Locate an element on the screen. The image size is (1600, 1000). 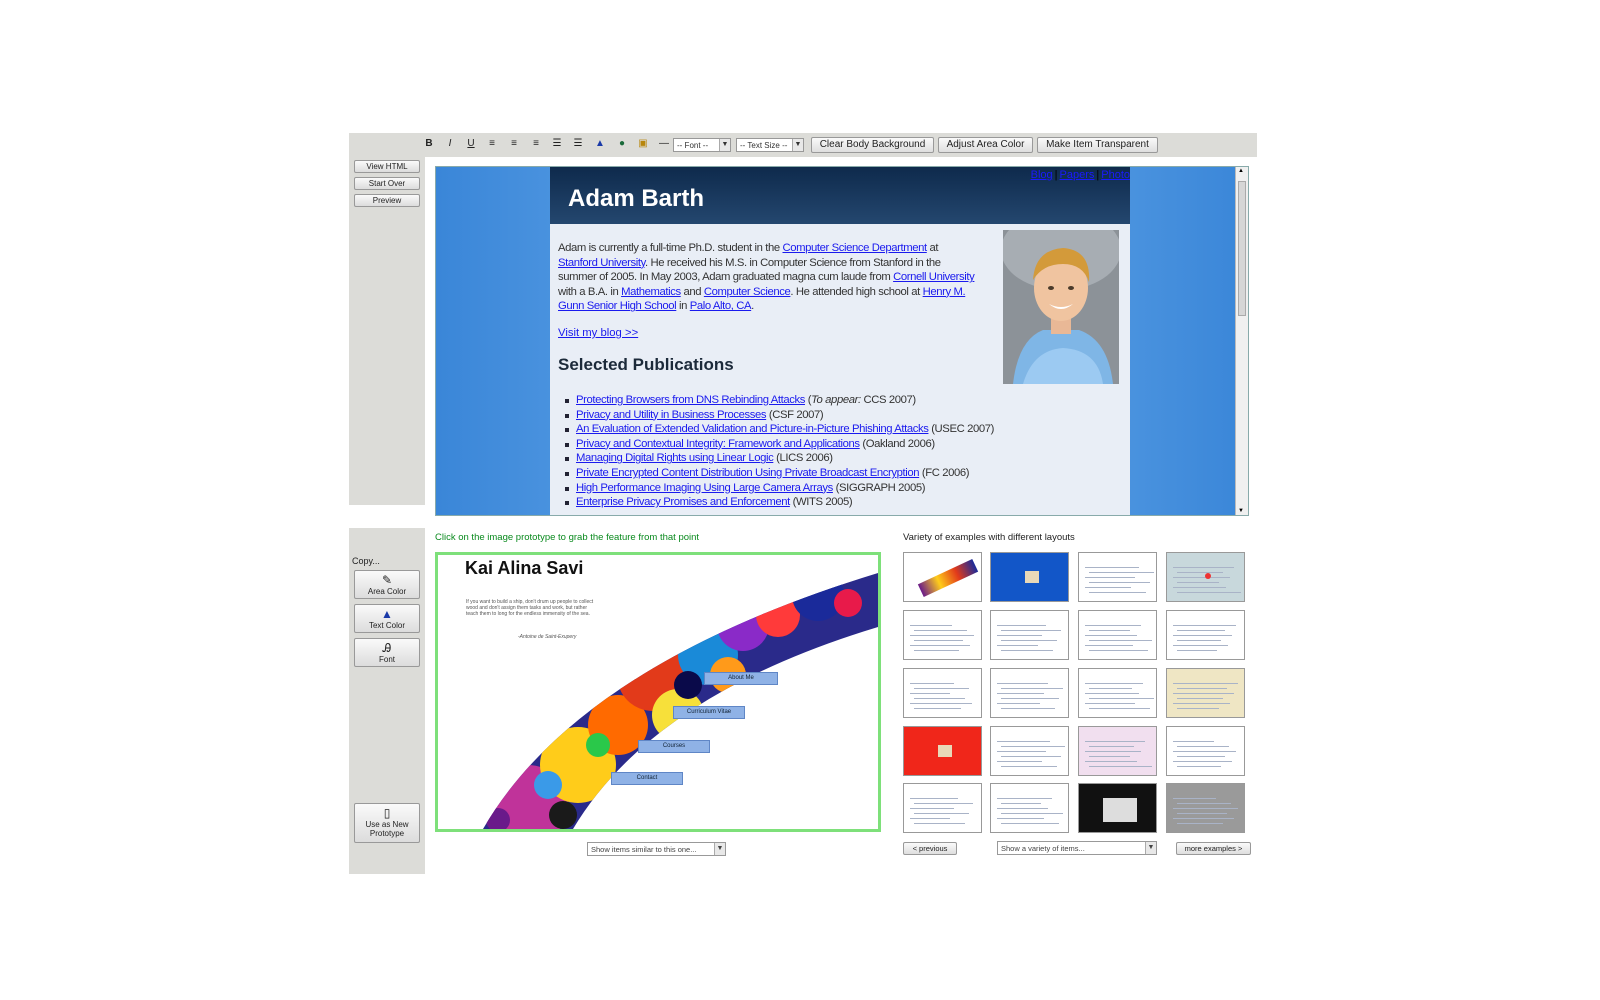
bold-icon: B is located at coordinates (429, 144).